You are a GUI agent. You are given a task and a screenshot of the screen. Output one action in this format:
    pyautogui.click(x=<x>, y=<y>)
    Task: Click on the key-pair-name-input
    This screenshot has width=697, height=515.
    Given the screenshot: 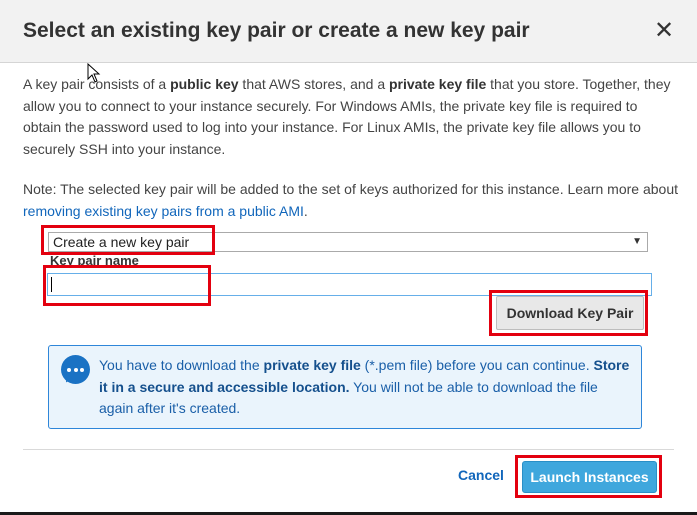 What is the action you would take?
    pyautogui.click(x=349, y=284)
    